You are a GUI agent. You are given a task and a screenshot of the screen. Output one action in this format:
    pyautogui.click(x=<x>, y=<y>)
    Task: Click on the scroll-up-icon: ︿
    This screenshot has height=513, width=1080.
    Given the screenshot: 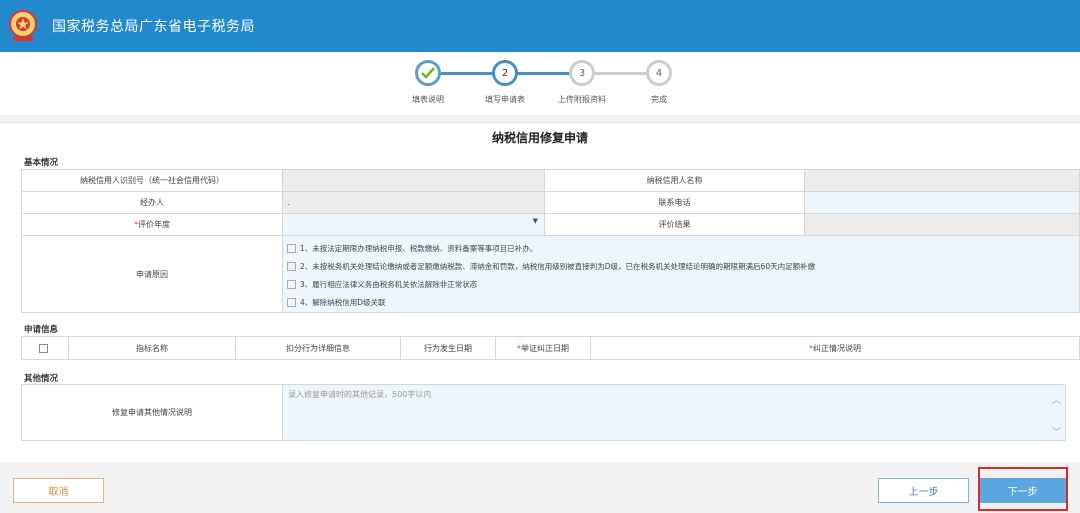 What is the action you would take?
    pyautogui.click(x=1056, y=399)
    